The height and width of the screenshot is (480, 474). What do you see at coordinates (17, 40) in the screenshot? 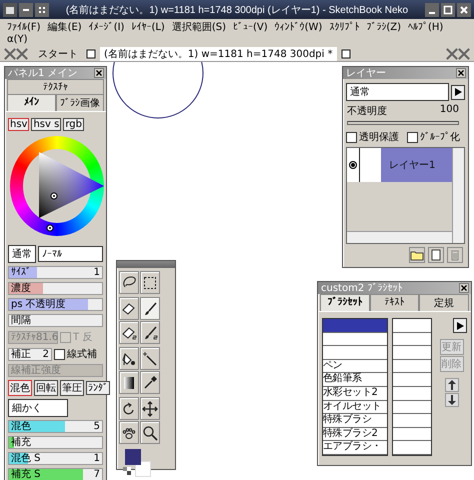
I see `menu-item: α(Y)` at bounding box center [17, 40].